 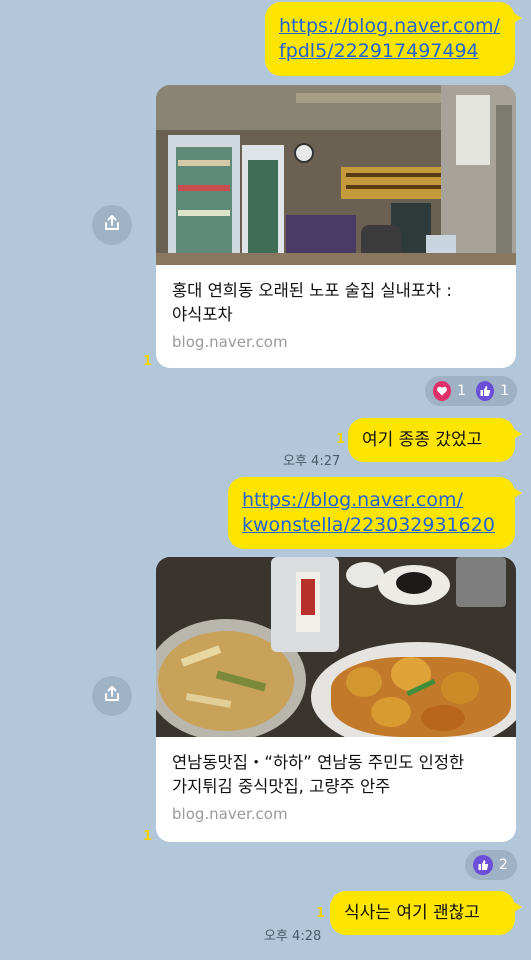 What do you see at coordinates (312, 461) in the screenshot?
I see `msg-1-time: 오후 4:27` at bounding box center [312, 461].